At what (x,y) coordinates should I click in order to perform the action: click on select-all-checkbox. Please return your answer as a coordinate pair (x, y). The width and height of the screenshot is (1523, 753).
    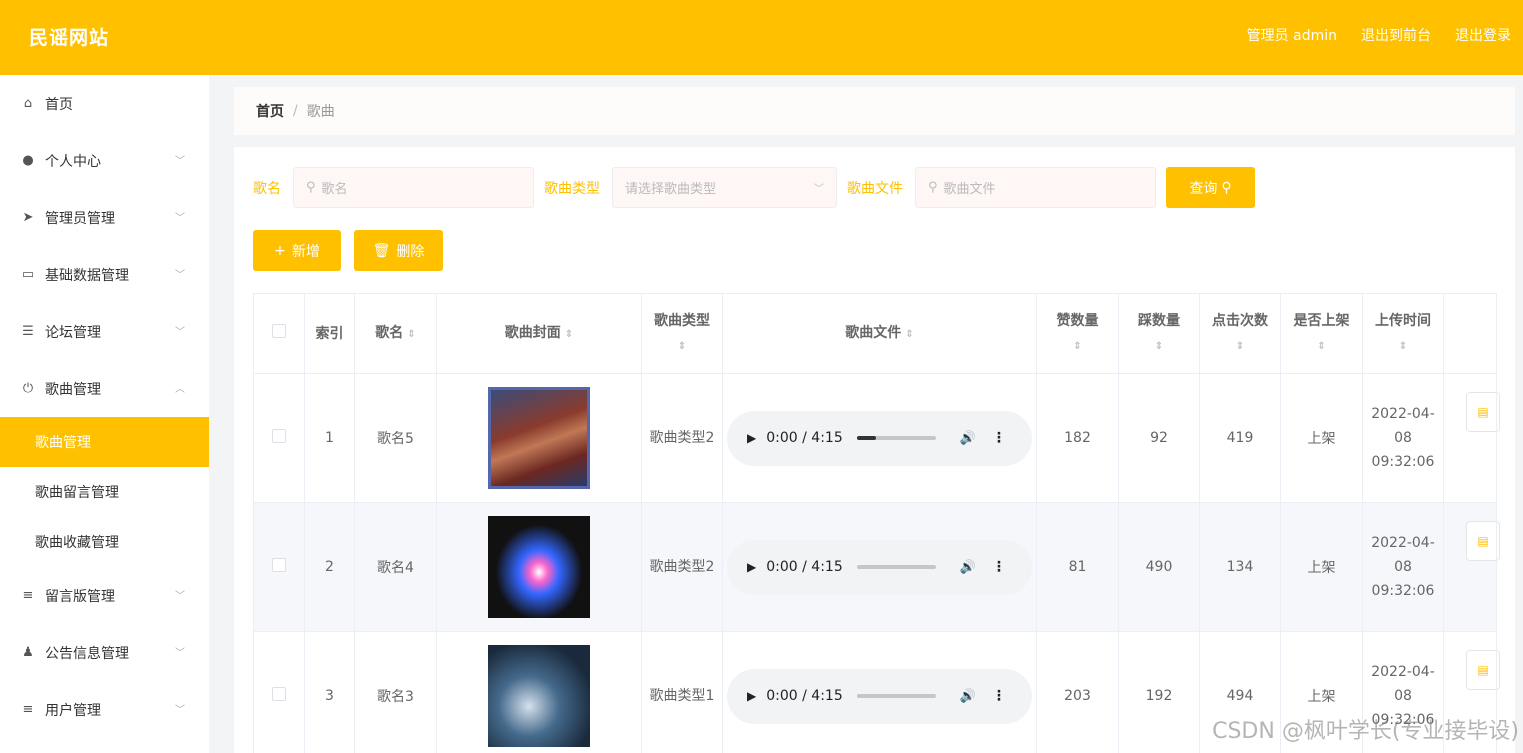
    Looking at the image, I should click on (279, 330).